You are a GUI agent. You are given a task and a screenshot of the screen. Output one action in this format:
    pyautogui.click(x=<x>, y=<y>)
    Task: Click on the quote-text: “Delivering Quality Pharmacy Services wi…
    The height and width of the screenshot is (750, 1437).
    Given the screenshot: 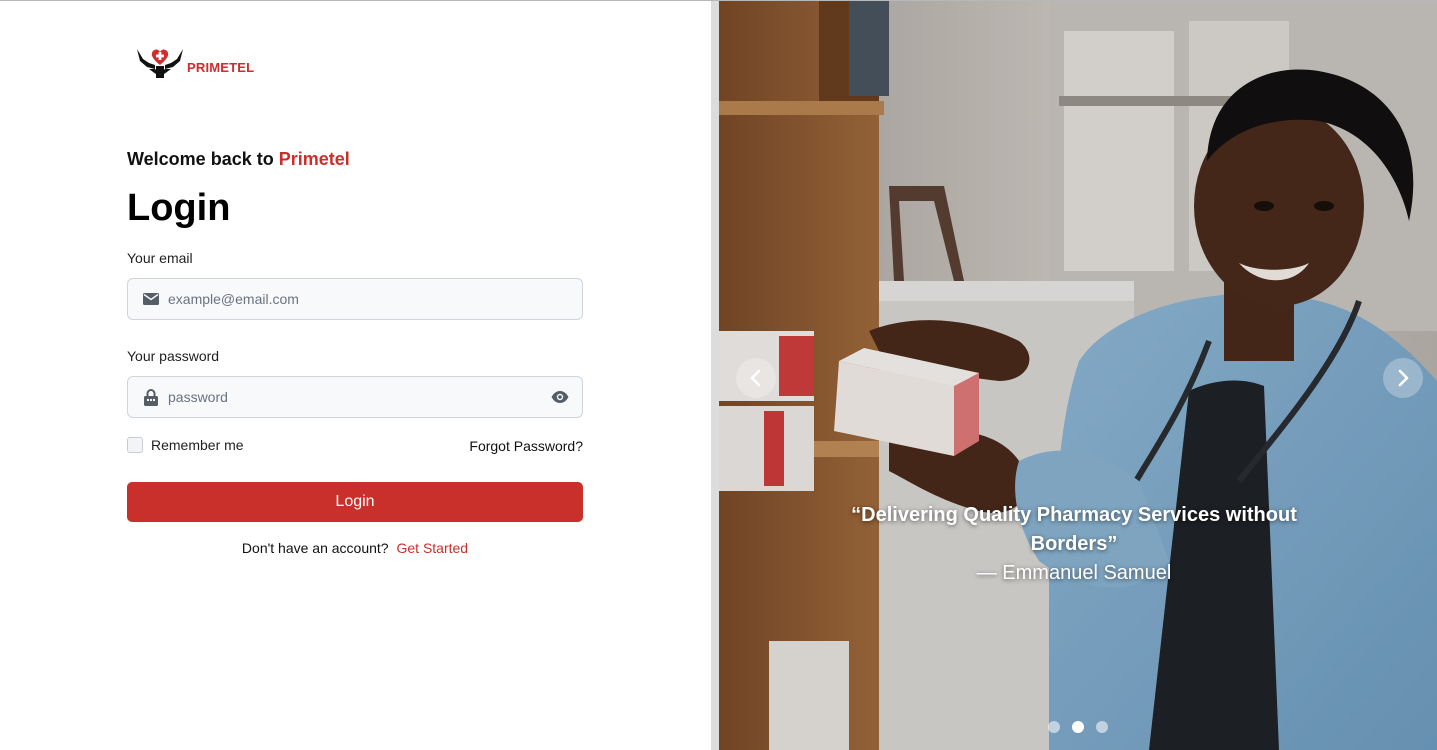 What is the action you would take?
    pyautogui.click(x=1074, y=529)
    